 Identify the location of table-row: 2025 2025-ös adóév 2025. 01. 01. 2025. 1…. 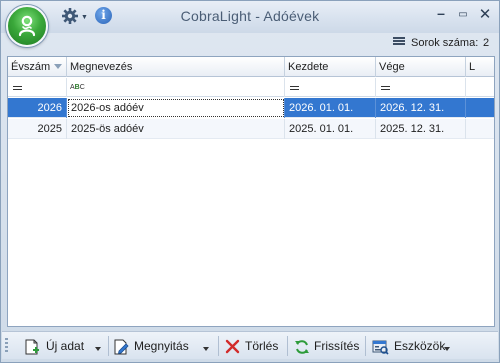
(251, 129).